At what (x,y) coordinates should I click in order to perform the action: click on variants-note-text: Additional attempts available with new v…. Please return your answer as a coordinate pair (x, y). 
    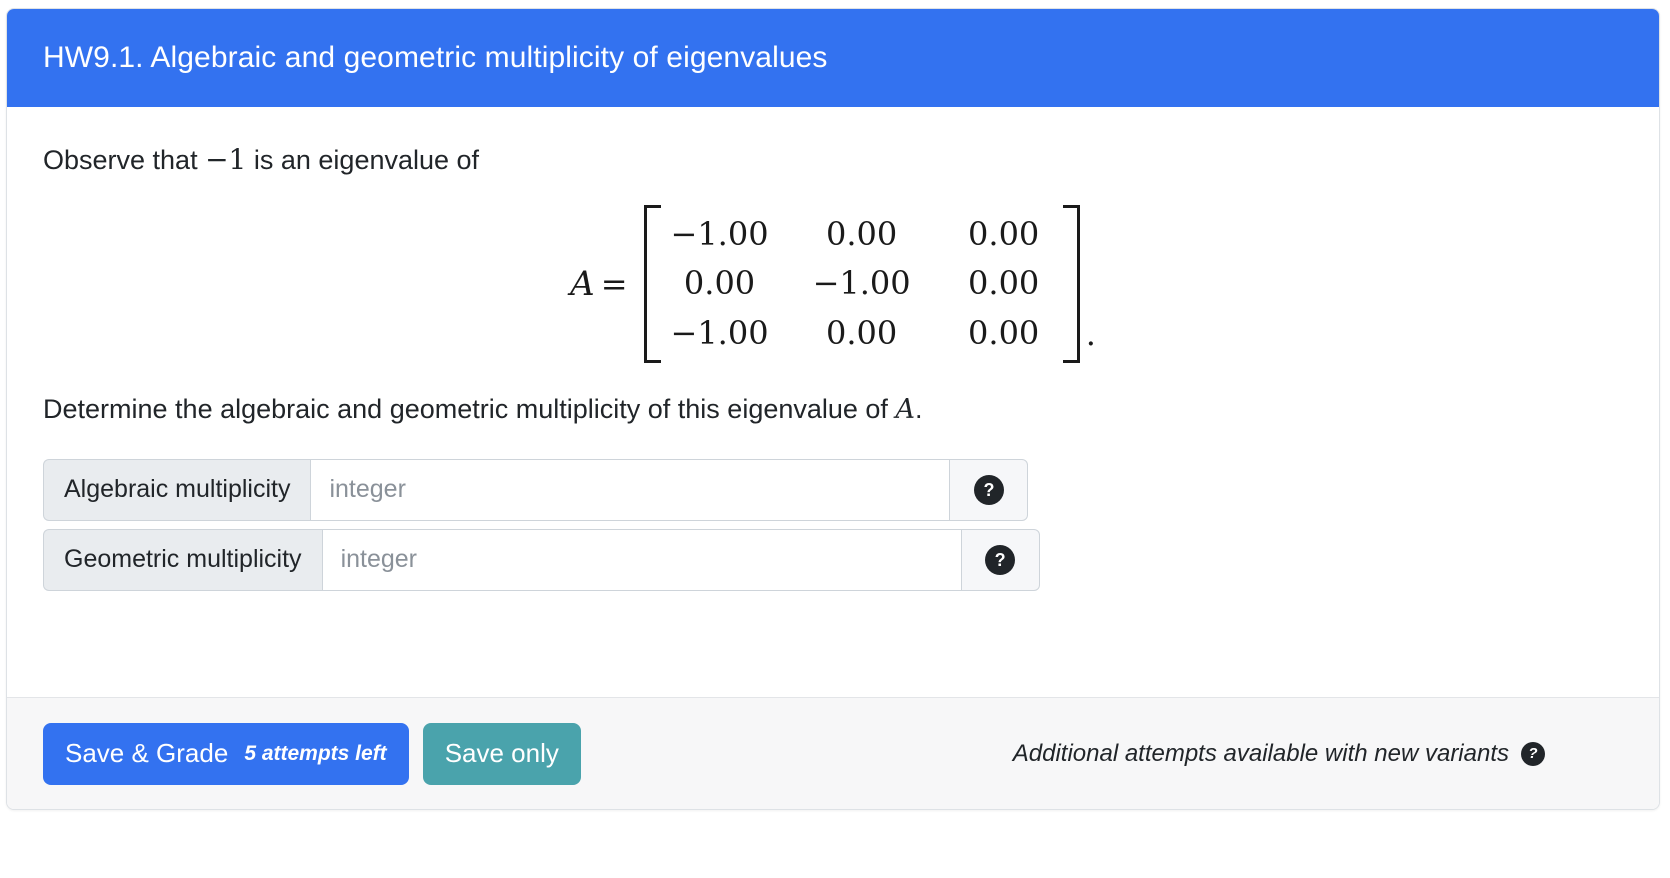
    Looking at the image, I should click on (1260, 753).